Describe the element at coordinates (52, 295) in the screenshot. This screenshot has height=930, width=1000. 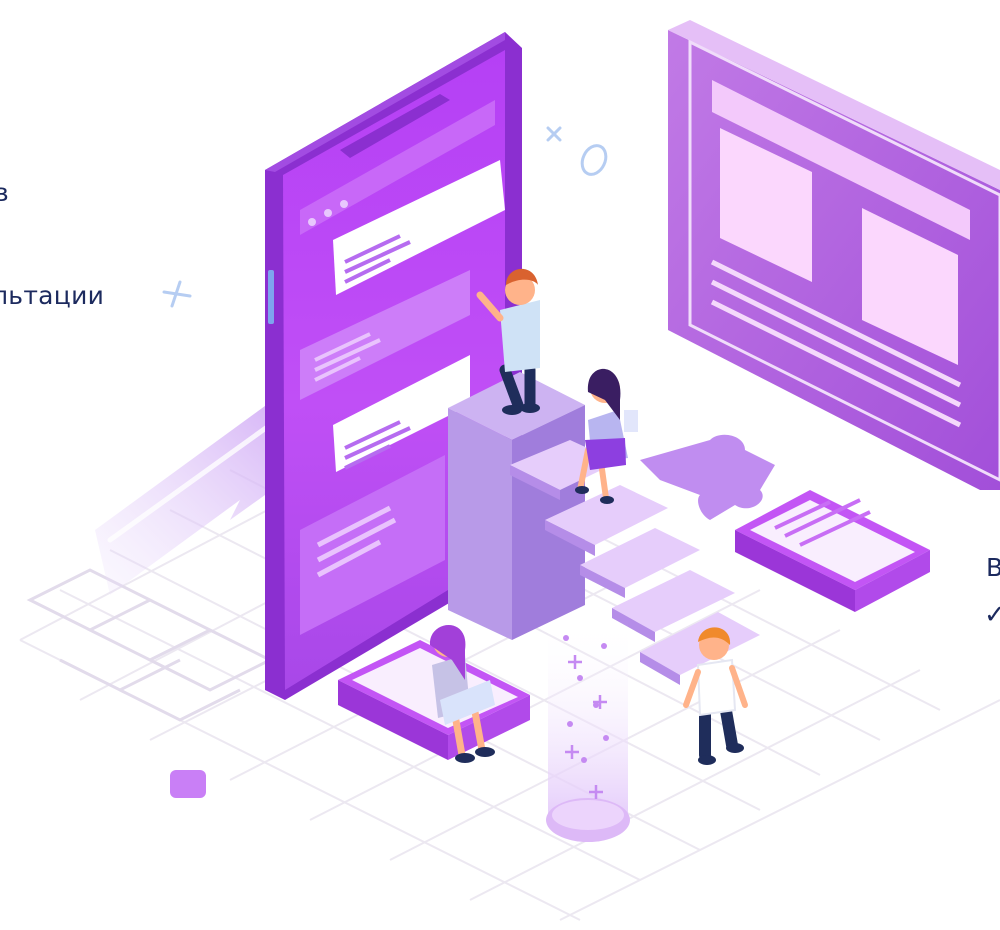
I see `overlay-text-2: льтации` at that location.